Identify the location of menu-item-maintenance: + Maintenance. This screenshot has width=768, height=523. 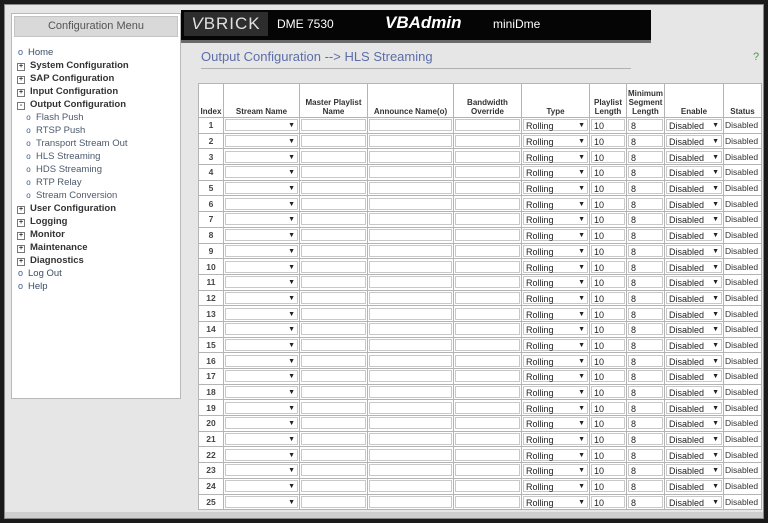
(98, 247).